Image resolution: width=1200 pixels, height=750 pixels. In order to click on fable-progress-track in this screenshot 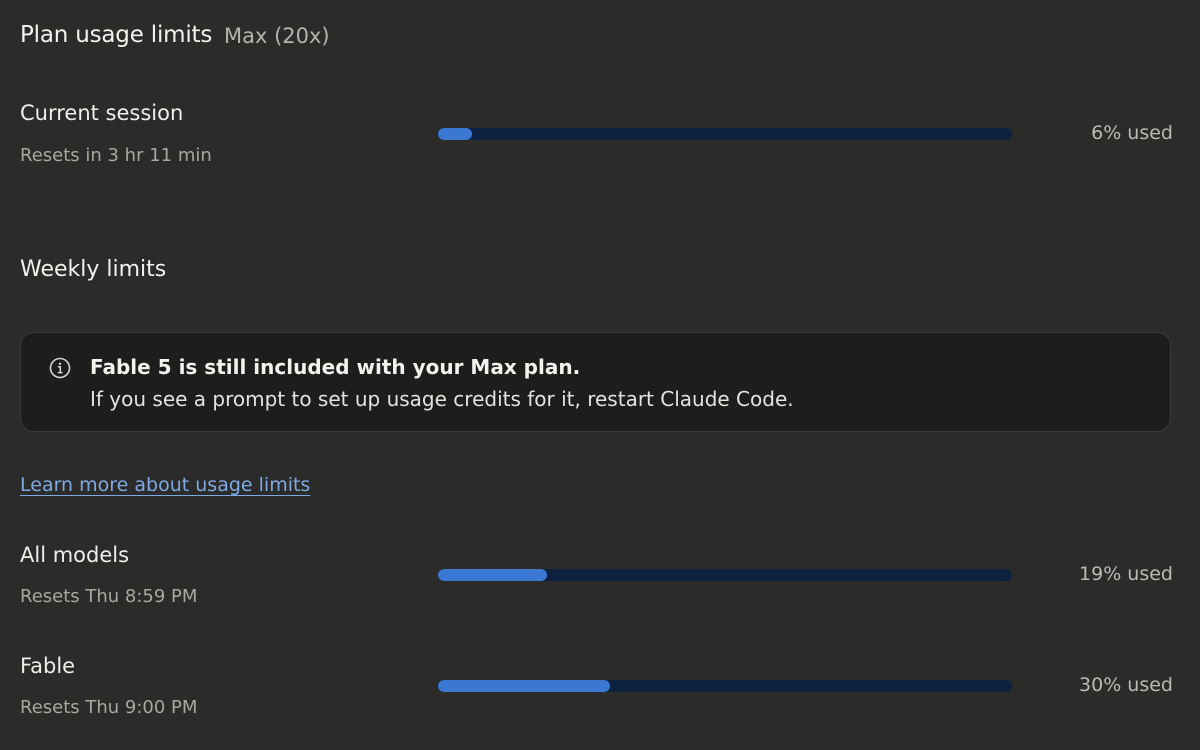, I will do `click(725, 686)`.